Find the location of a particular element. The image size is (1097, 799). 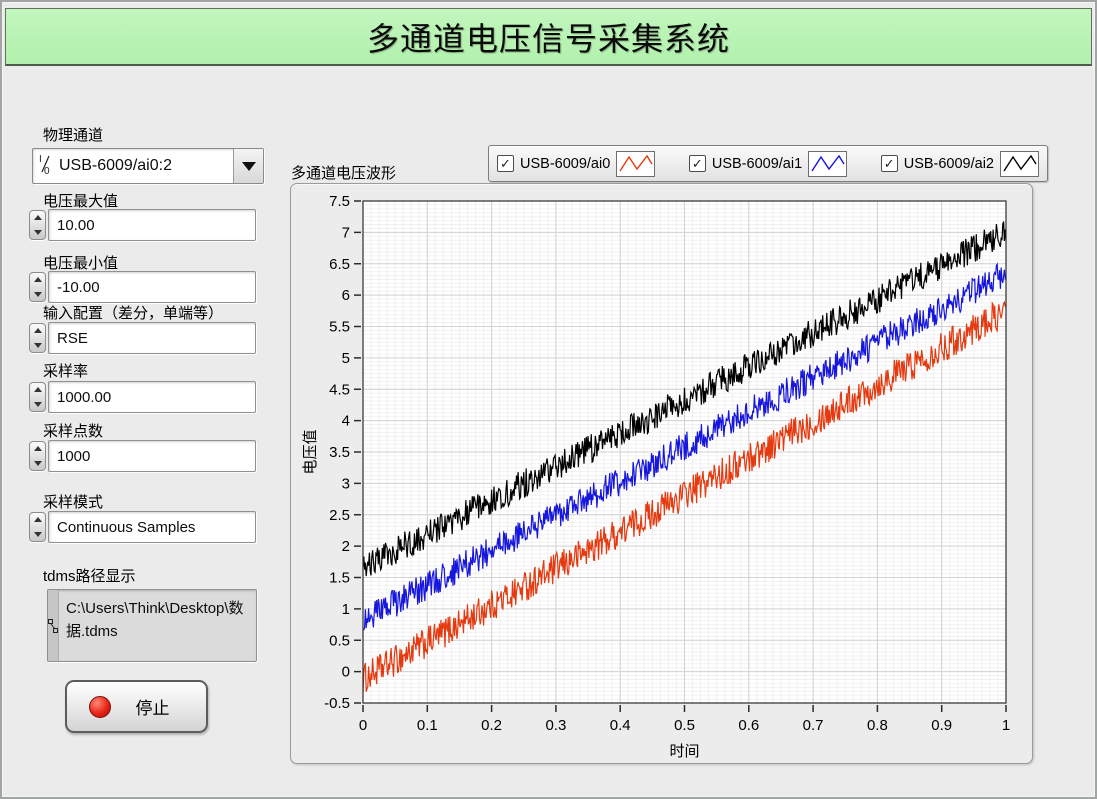

x-tick-label: 0.7 is located at coordinates (813, 725).